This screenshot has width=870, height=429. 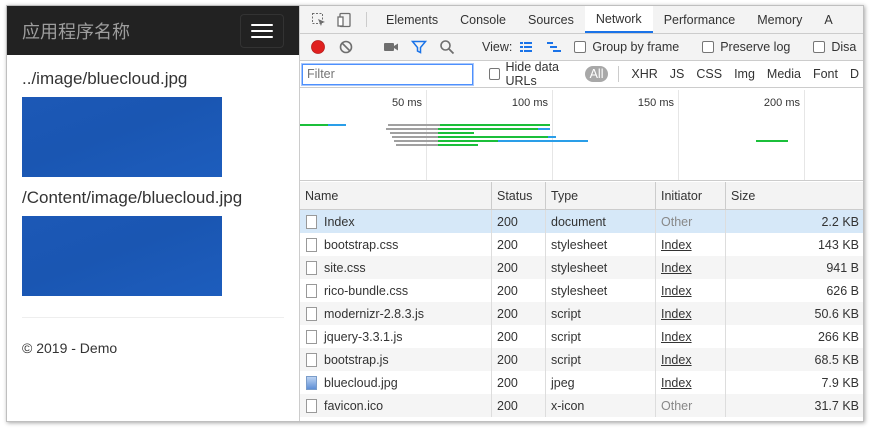 What do you see at coordinates (387, 74) in the screenshot?
I see `filter-input` at bounding box center [387, 74].